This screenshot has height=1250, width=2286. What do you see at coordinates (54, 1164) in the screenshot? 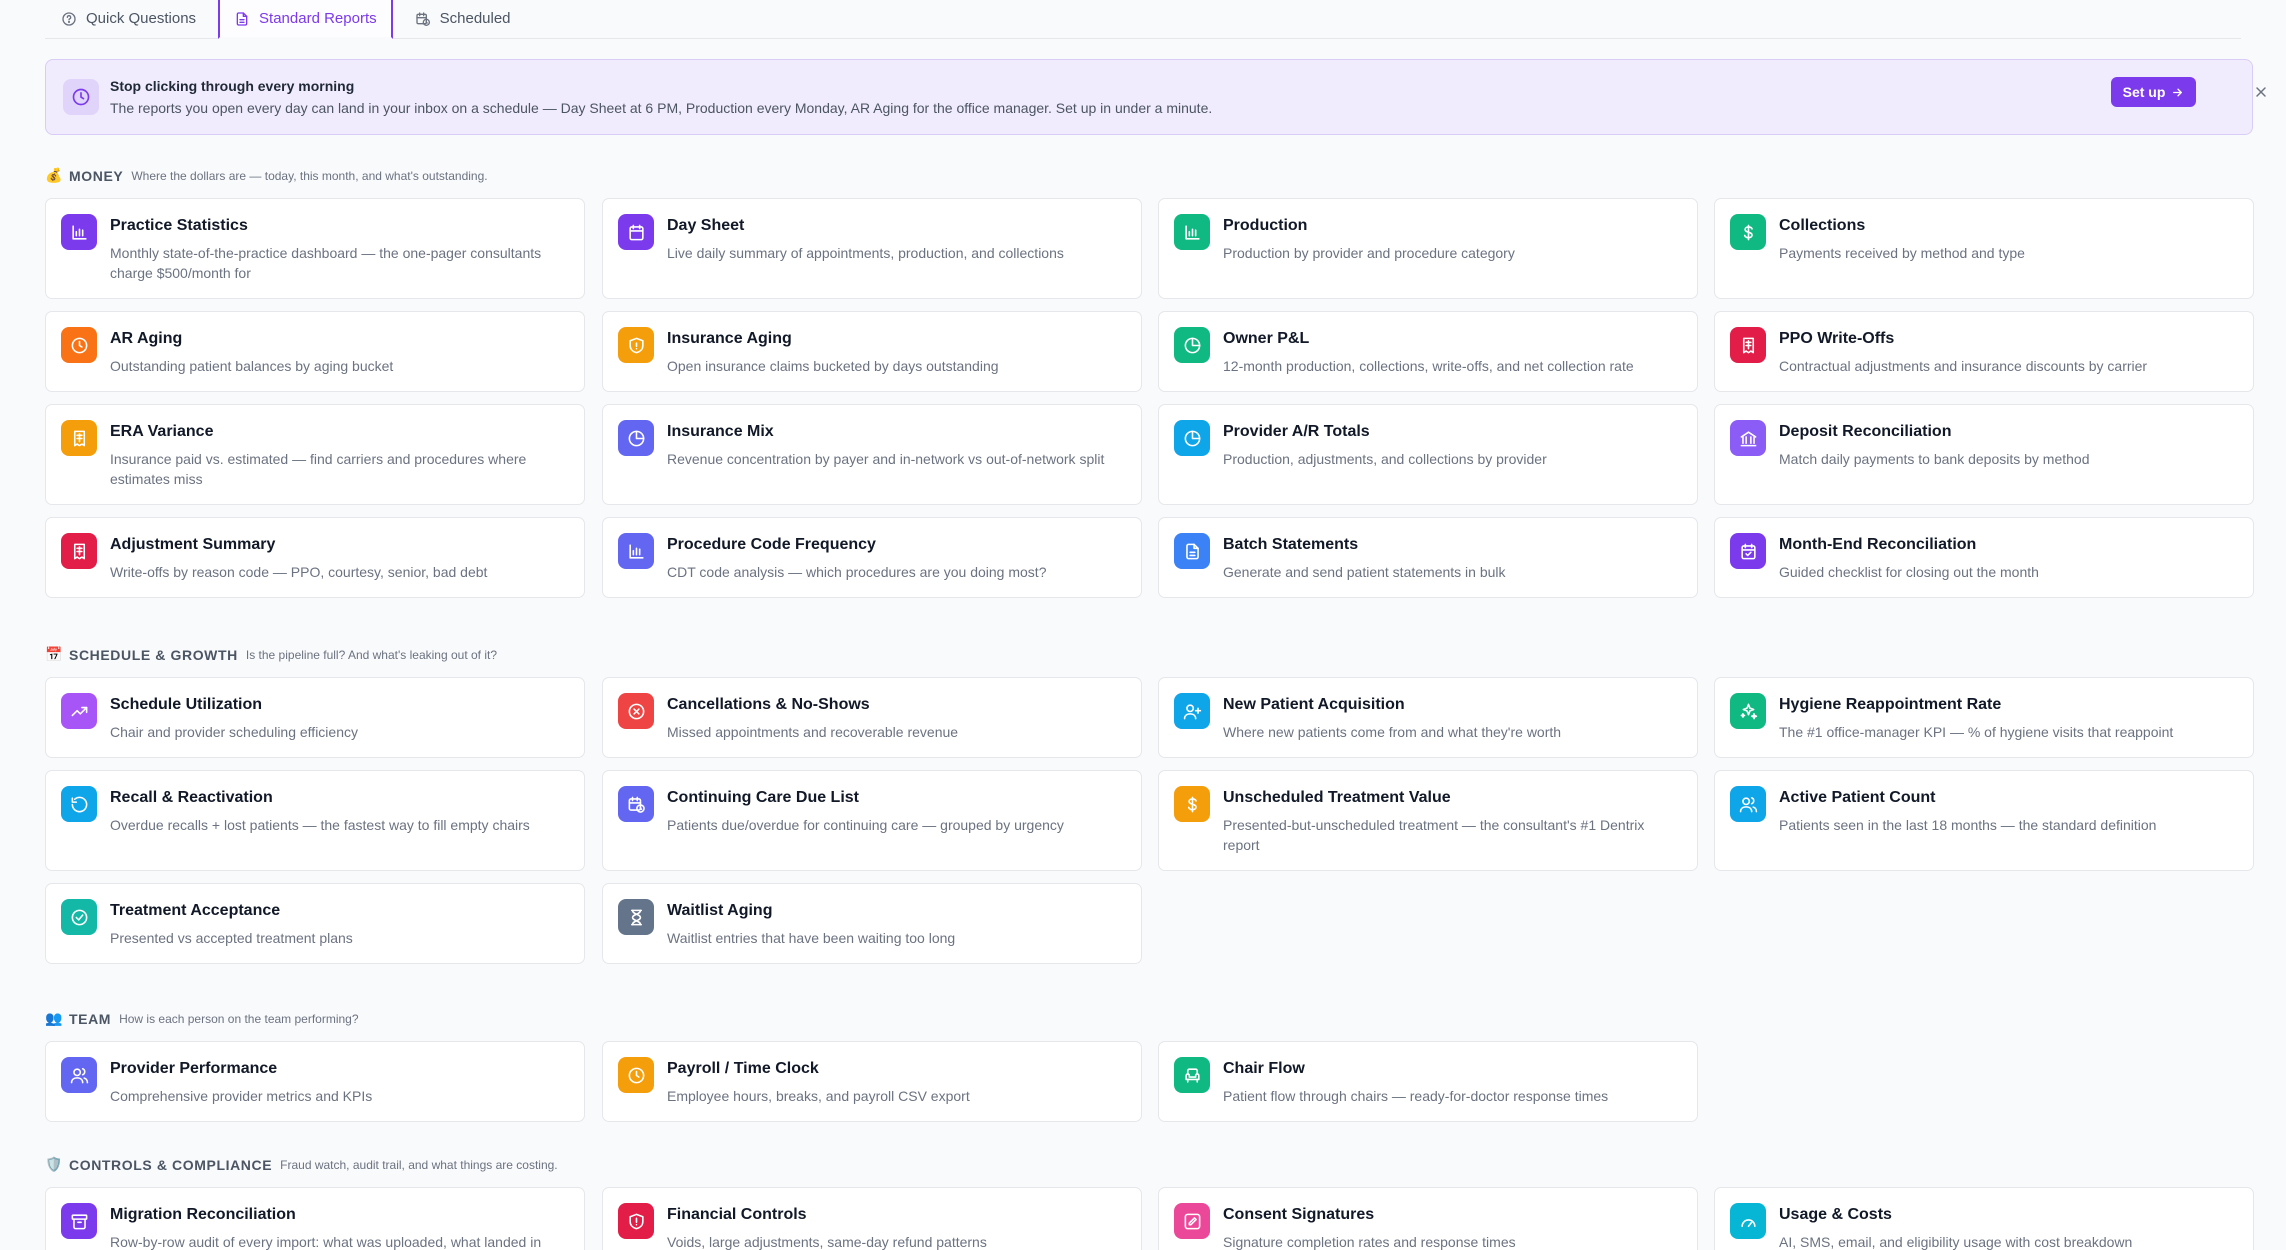
I see `section-emoji: 🛡️` at bounding box center [54, 1164].